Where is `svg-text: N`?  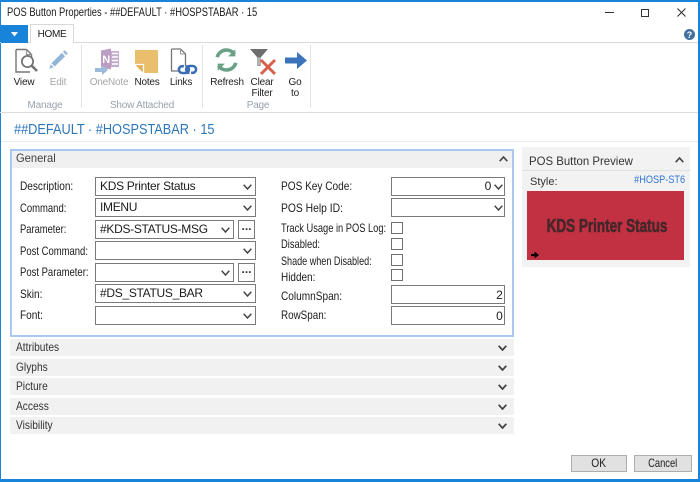
svg-text: N is located at coordinates (106, 60).